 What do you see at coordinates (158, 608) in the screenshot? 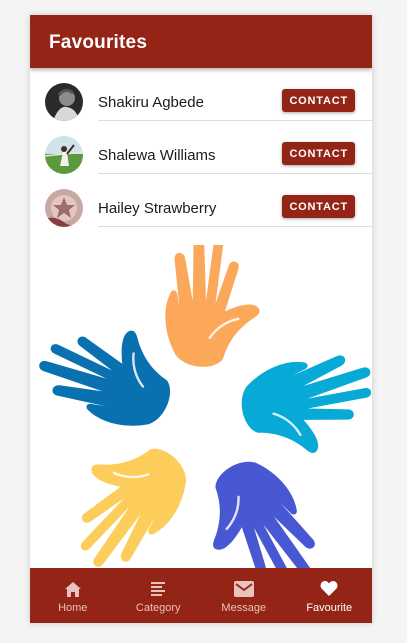
I see `nav-category-label: Category` at bounding box center [158, 608].